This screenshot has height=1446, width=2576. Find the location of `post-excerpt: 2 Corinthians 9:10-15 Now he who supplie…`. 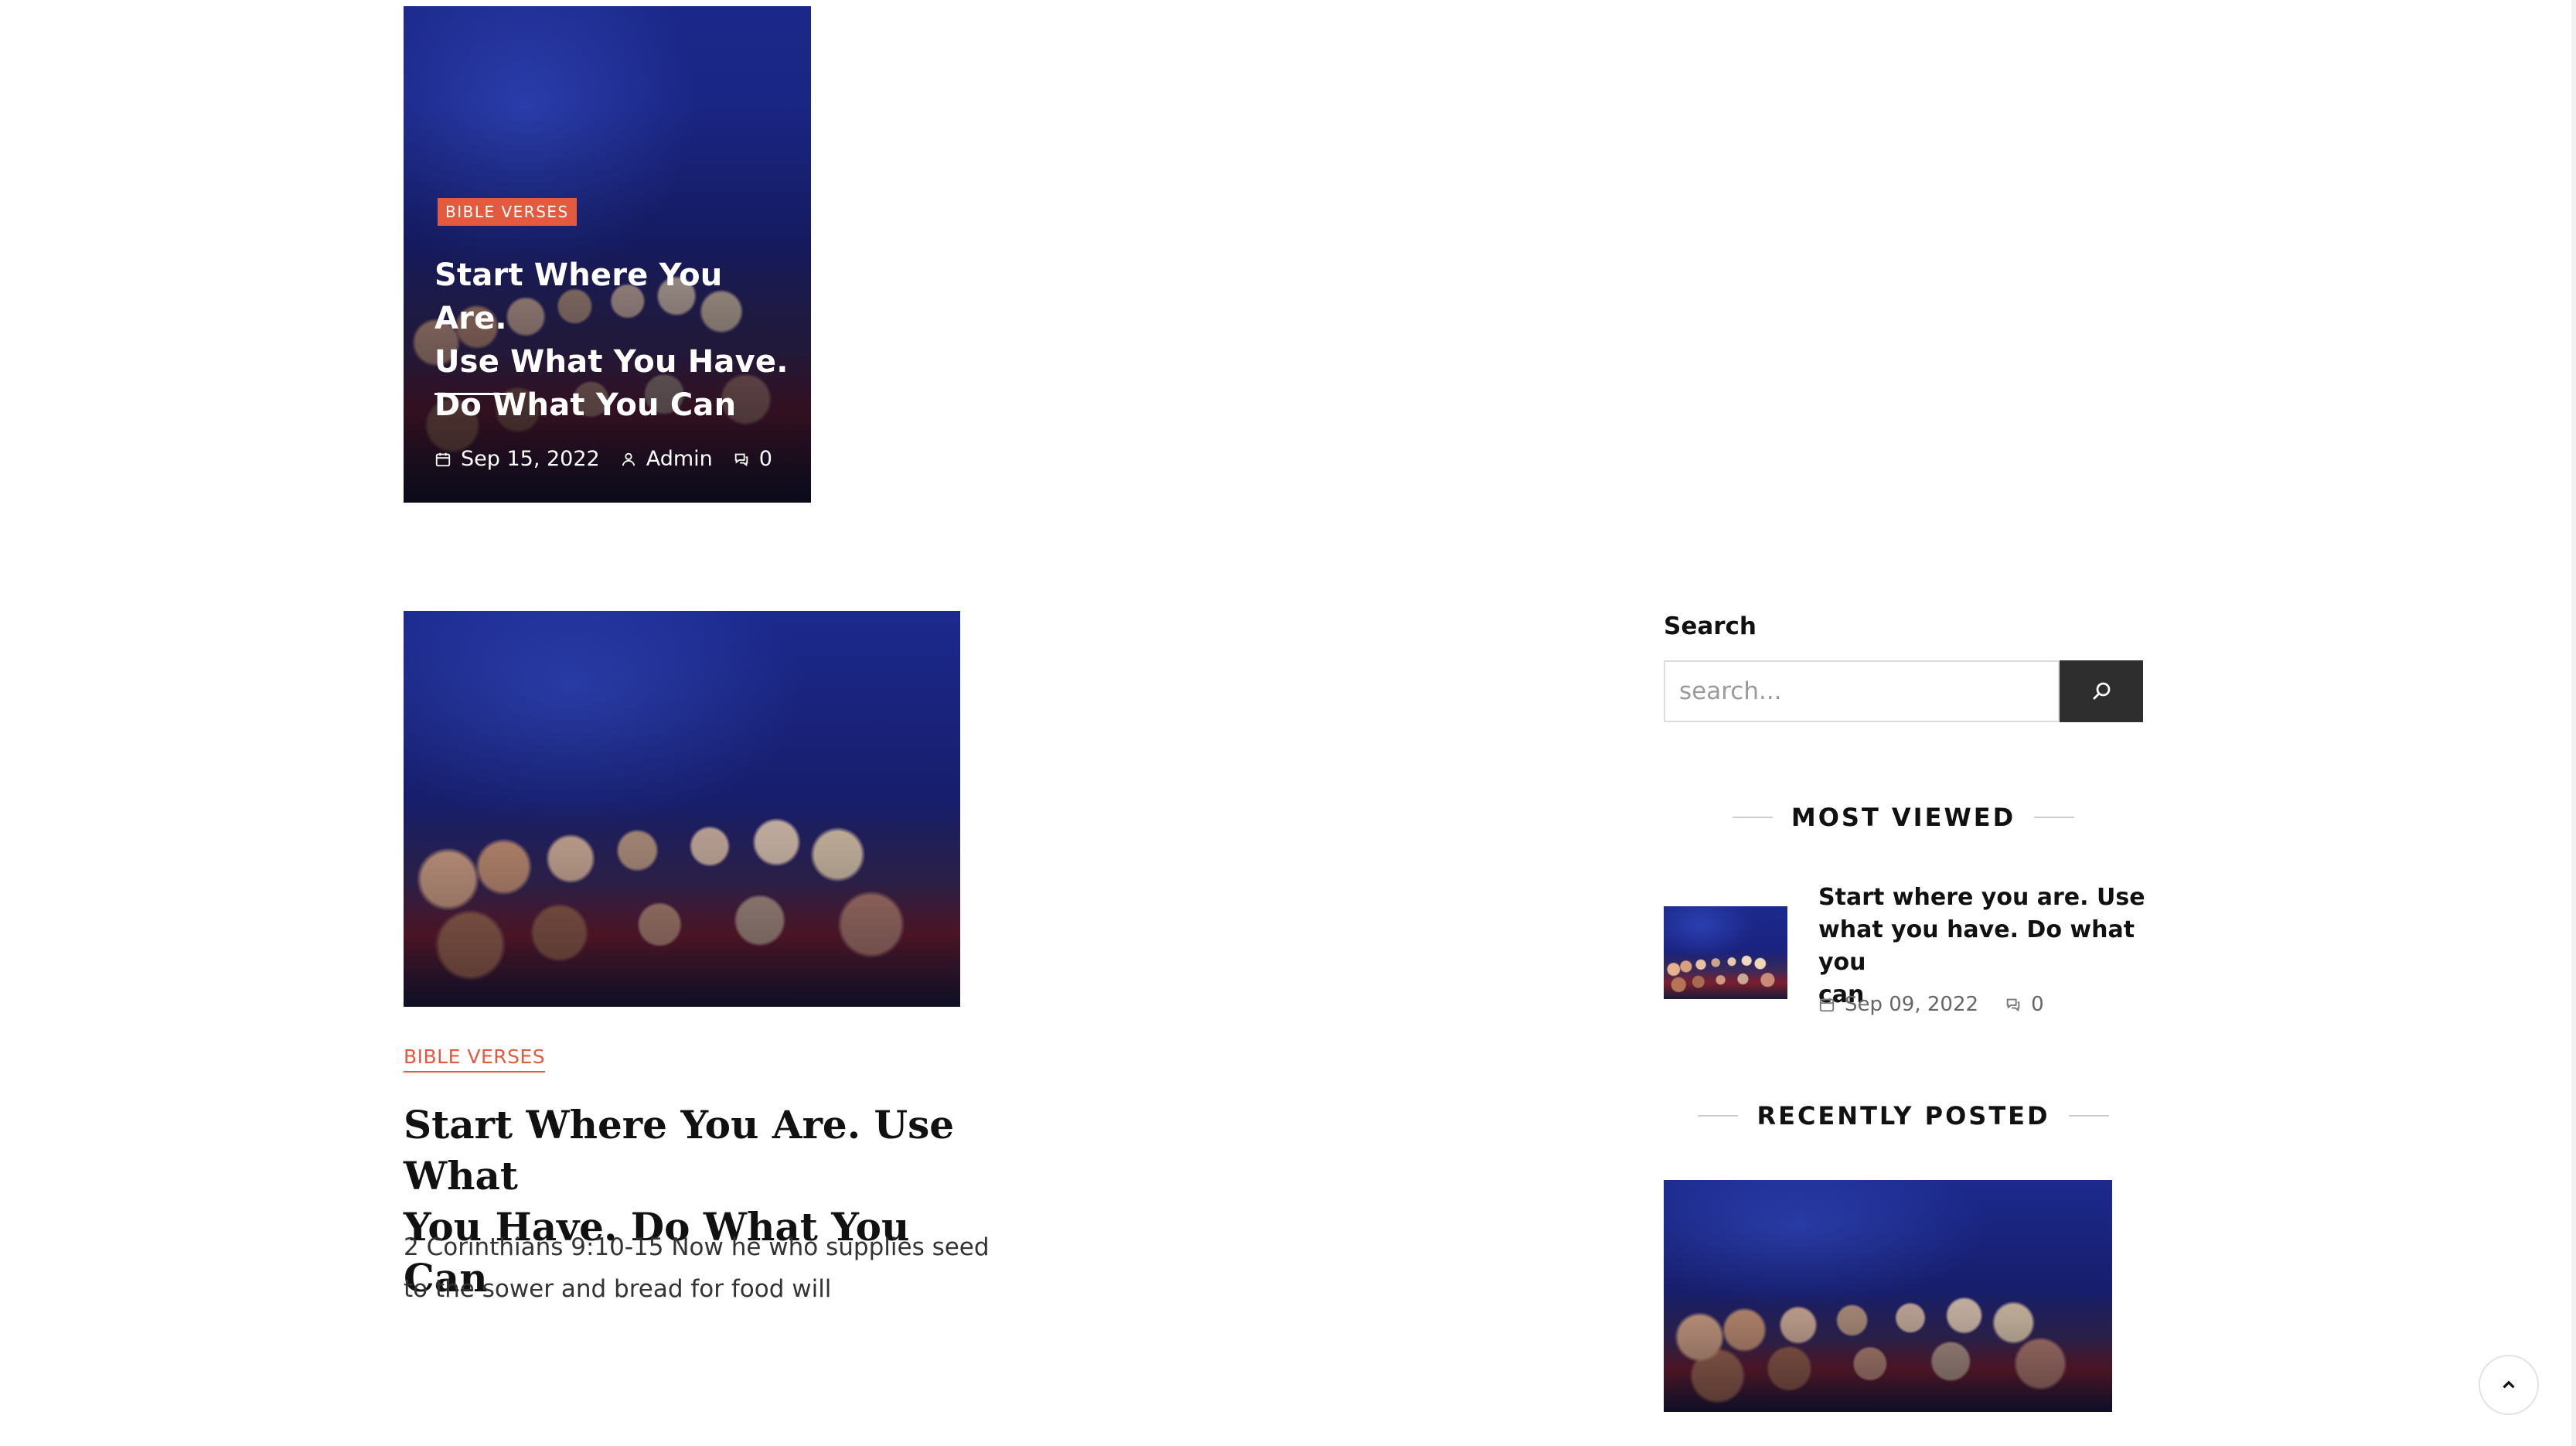

post-excerpt: 2 Corinthians 9:10-15 Now he who supplie… is located at coordinates (697, 1268).